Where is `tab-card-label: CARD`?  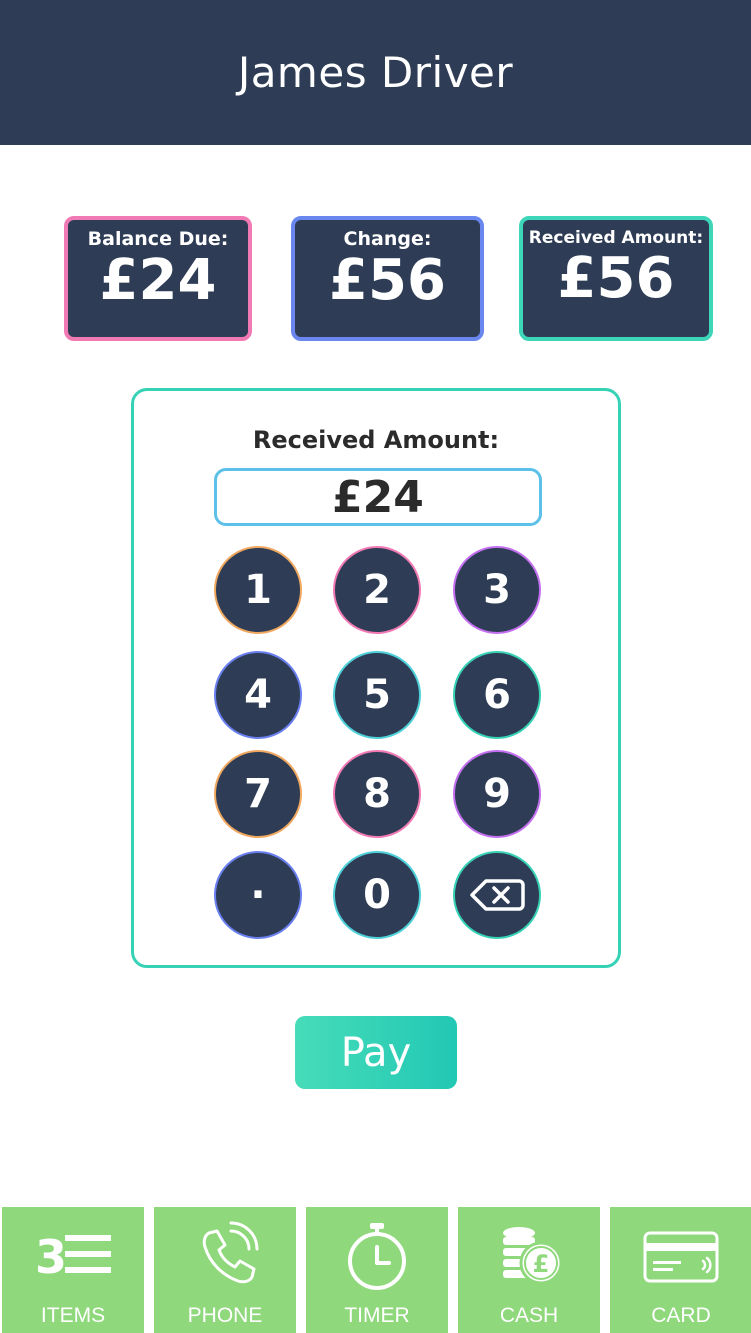
tab-card-label: CARD is located at coordinates (681, 1315).